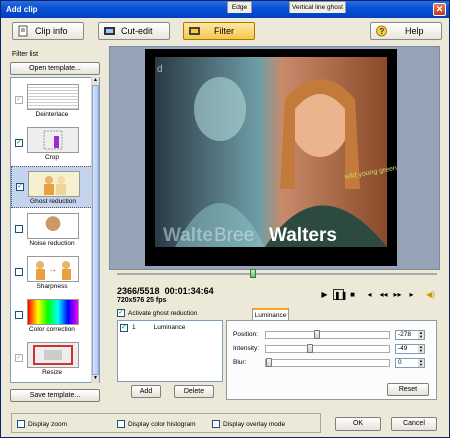 This screenshot has width=450, height=438. Describe the element at coordinates (19, 229) in the screenshot. I see `noise-reduction-checkbox` at that location.